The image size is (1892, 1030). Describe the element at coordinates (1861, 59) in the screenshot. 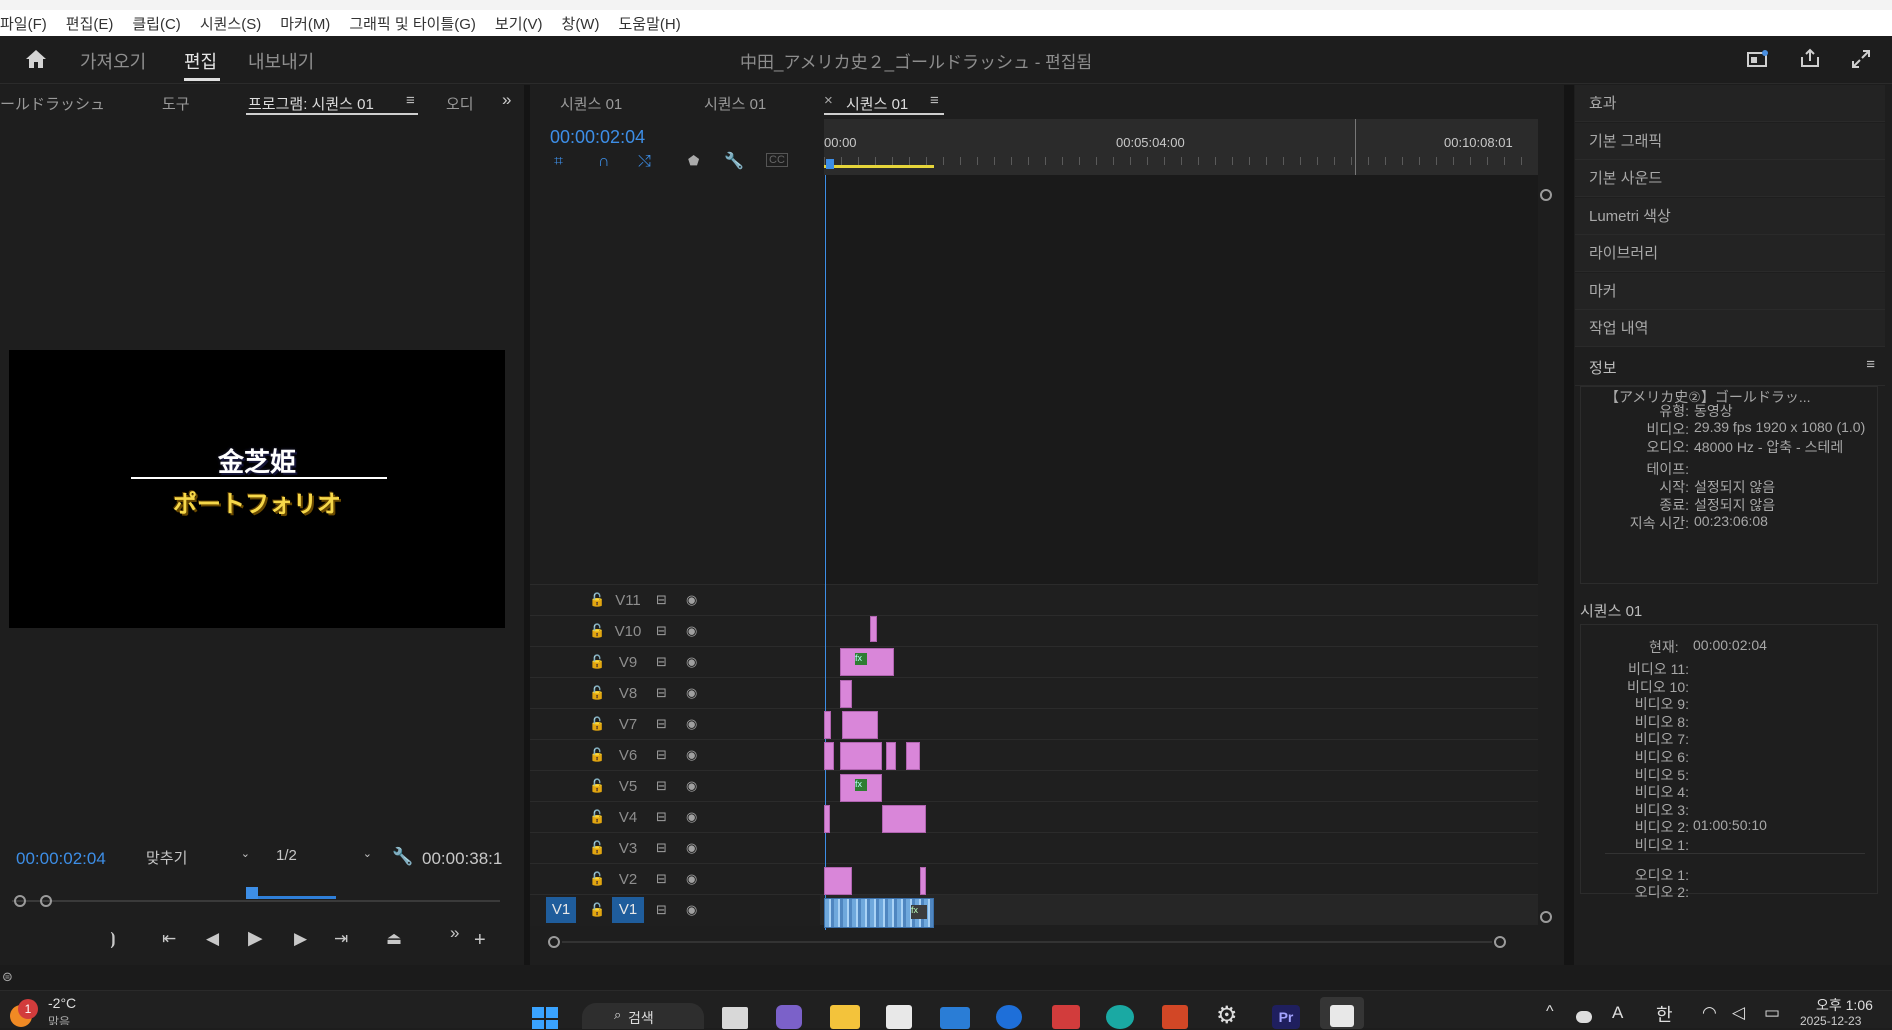

I see `fullscreen-icon` at that location.